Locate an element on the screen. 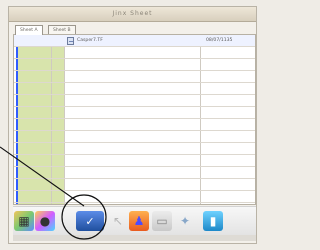 The height and width of the screenshot is (250, 320). arrow-icon: ↖ is located at coordinates (118, 221).